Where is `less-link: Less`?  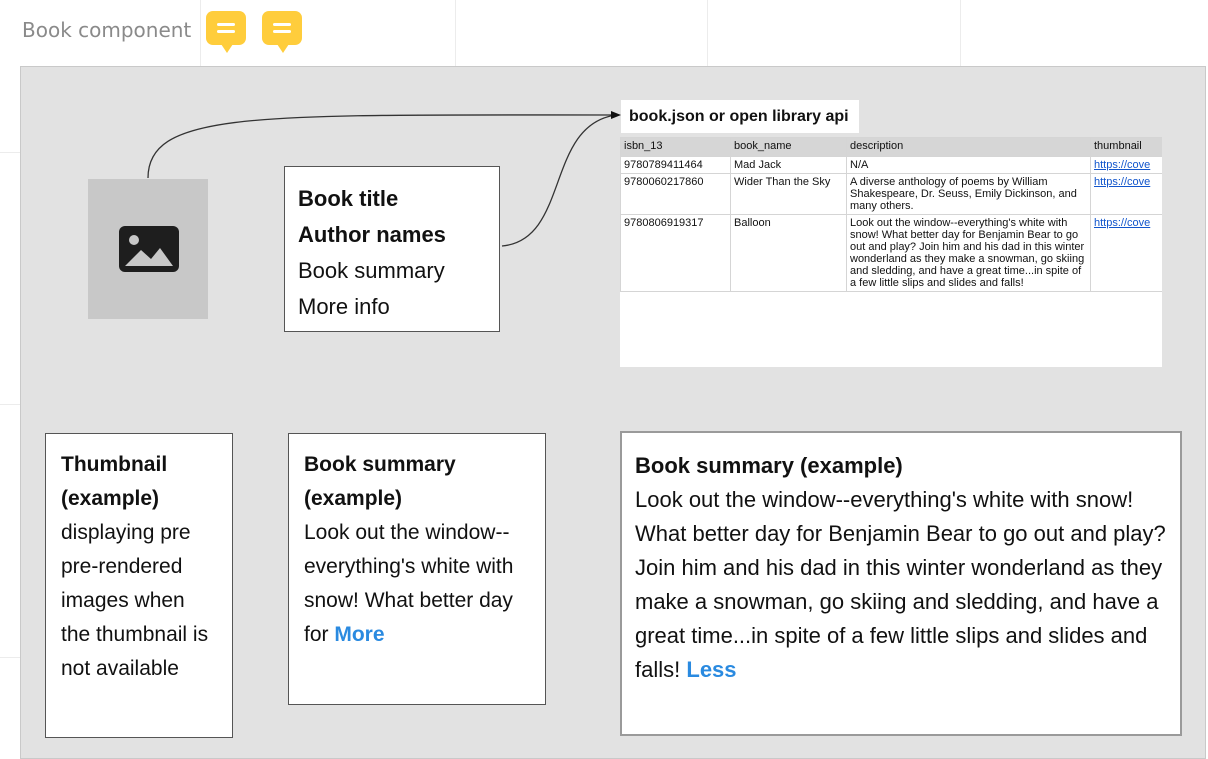
less-link: Less is located at coordinates (711, 669).